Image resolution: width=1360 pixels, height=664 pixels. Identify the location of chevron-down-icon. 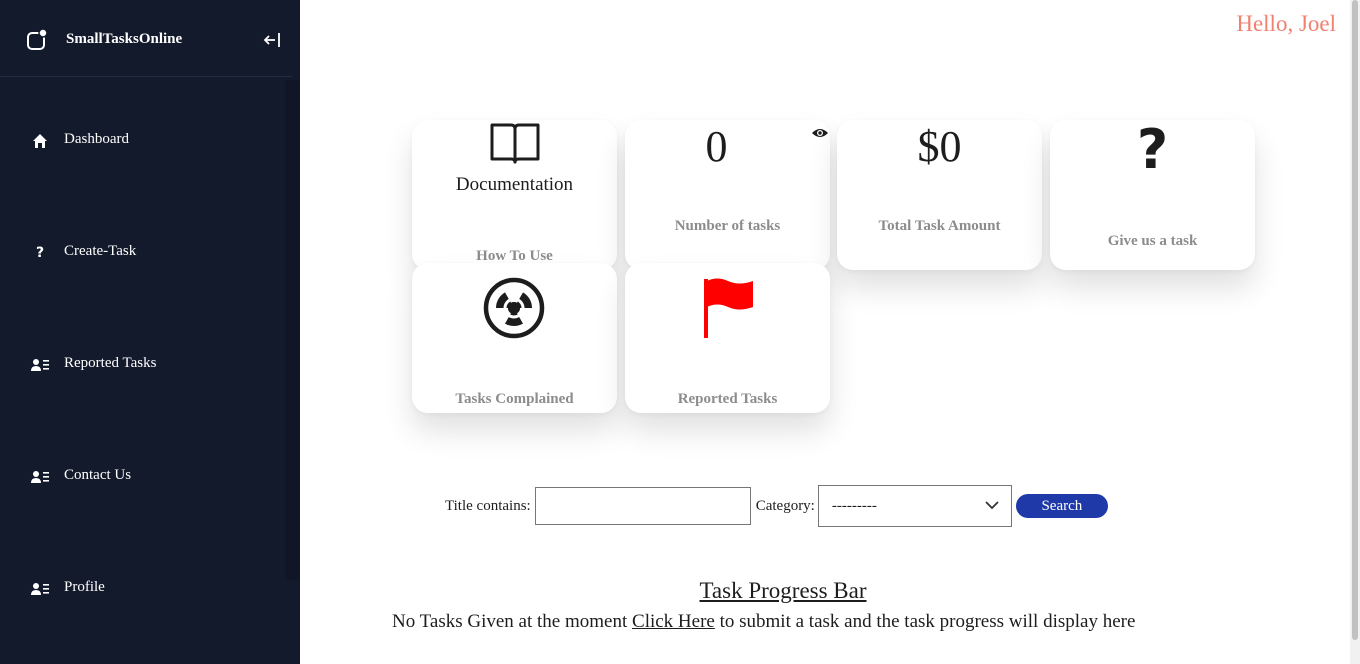
(992, 505).